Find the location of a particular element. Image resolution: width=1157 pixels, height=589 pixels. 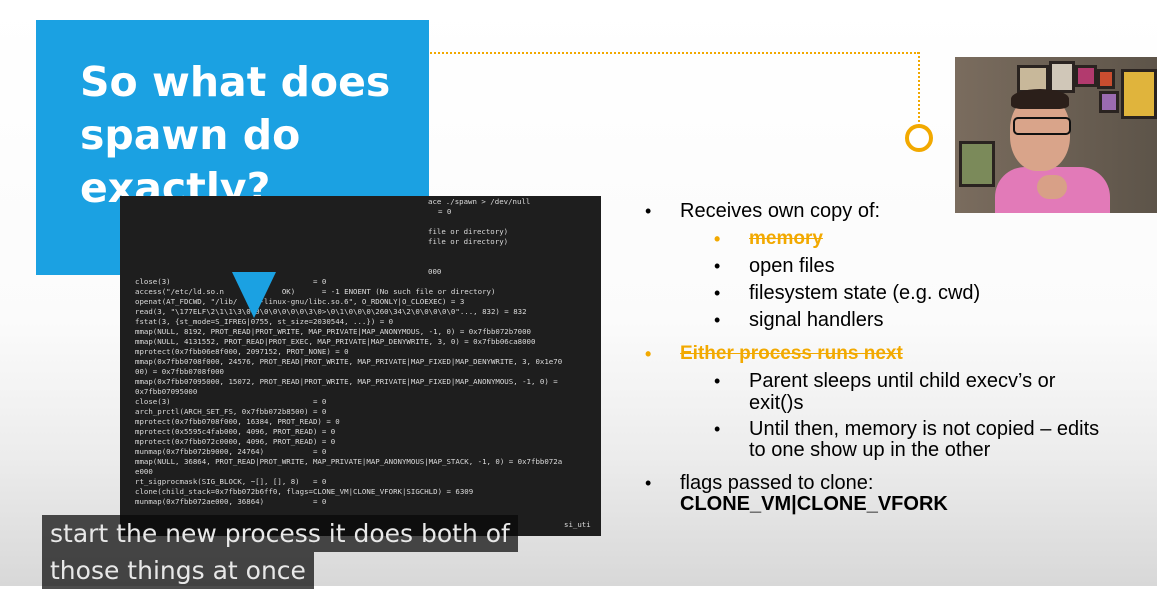

connector-ring-icon is located at coordinates (919, 138).